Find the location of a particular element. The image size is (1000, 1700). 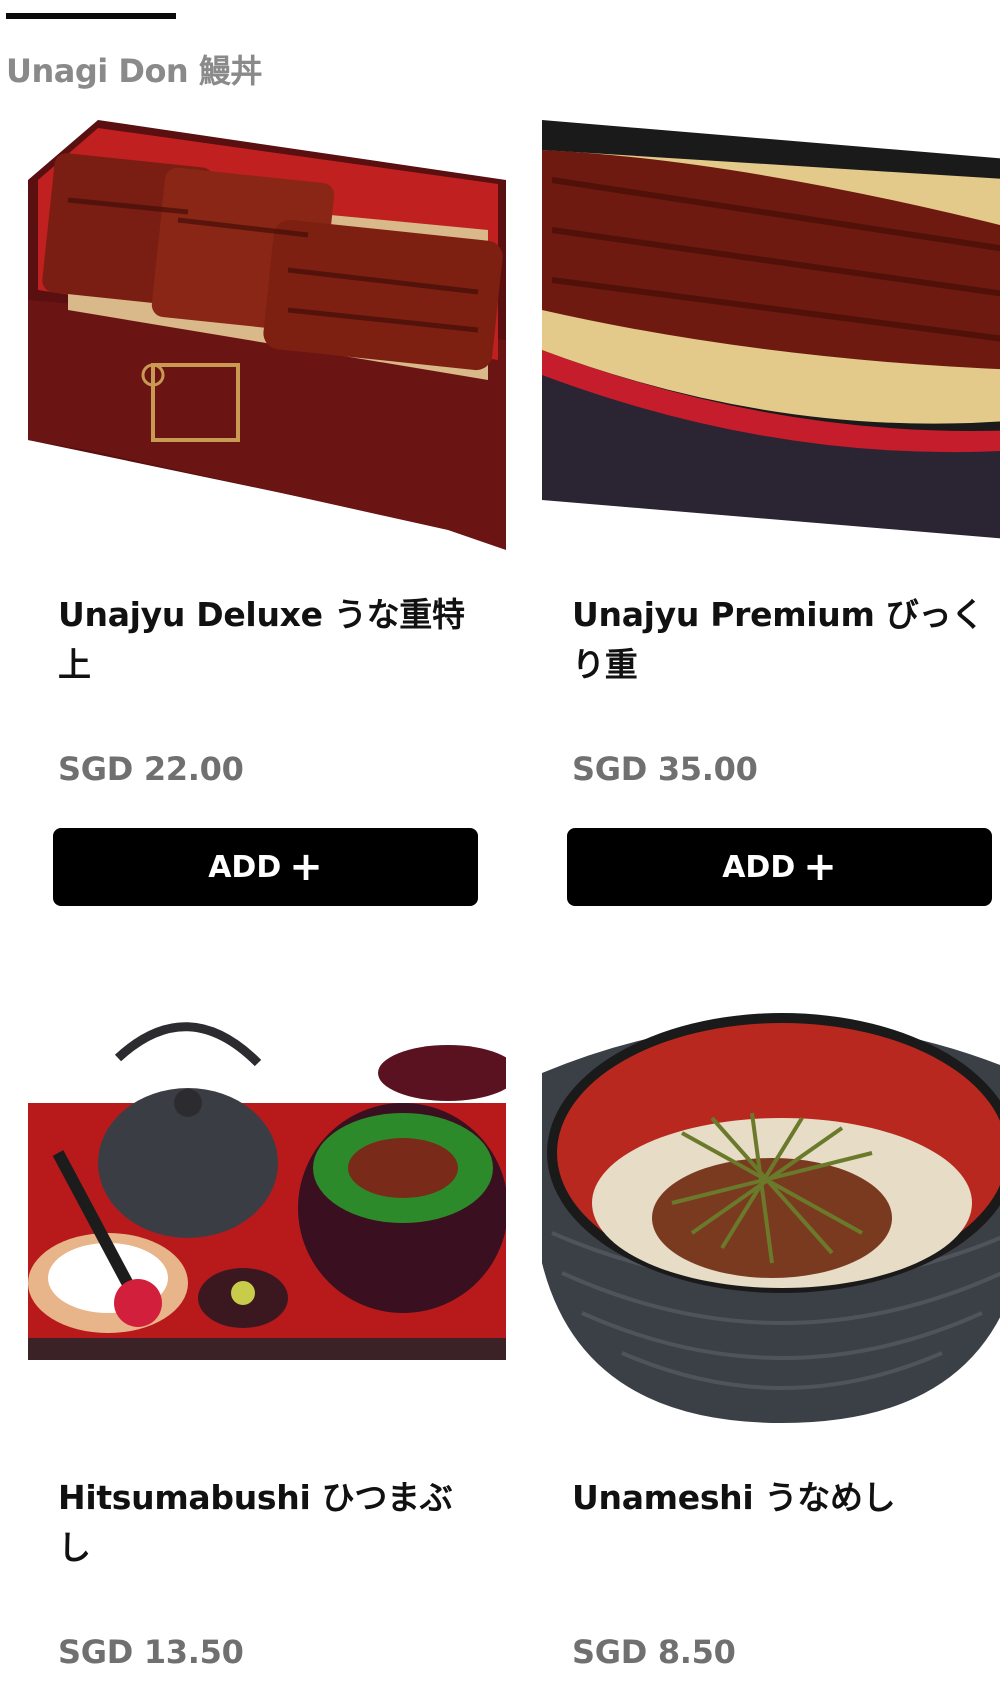

item-name: Hitsumabushi ひつまぶし is located at coordinates (255, 1522).